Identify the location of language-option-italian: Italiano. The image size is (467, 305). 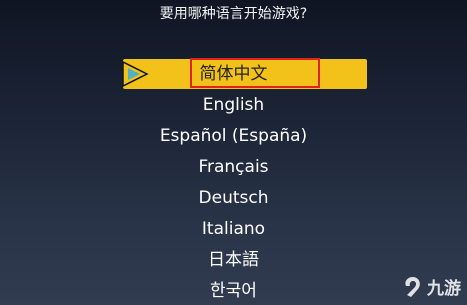
(233, 229).